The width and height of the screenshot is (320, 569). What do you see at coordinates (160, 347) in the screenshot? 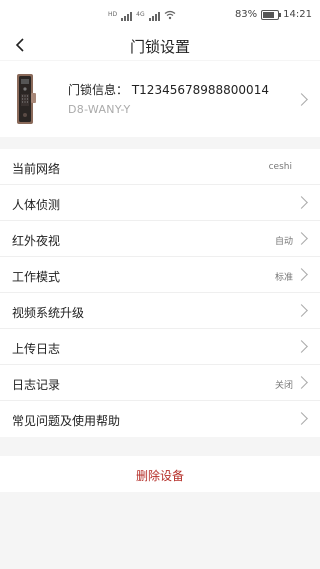
I see `settings-row-upload-log: 上传日志` at bounding box center [160, 347].